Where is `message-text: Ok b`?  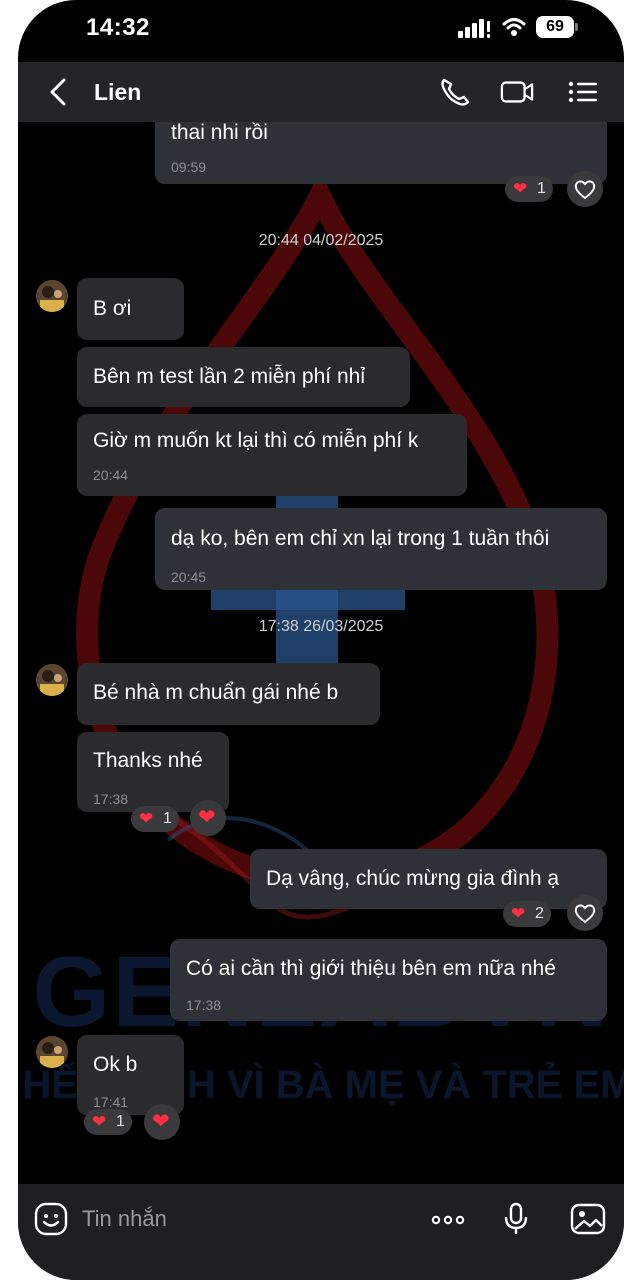 message-text: Ok b is located at coordinates (115, 1064).